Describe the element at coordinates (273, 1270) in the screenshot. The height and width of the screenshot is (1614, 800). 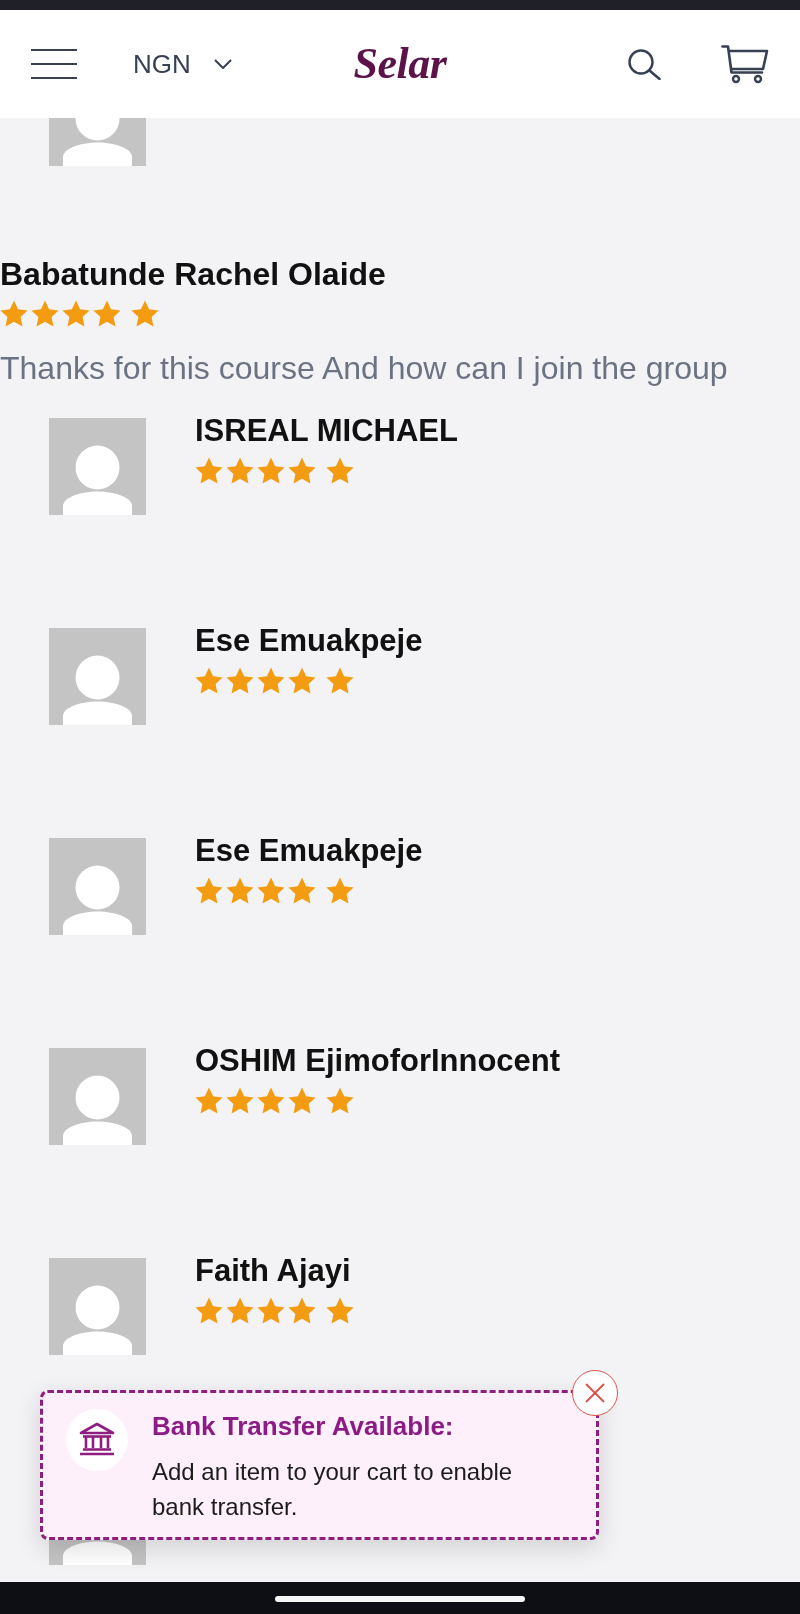
I see `reviewer-name: Faith Ajayi` at that location.